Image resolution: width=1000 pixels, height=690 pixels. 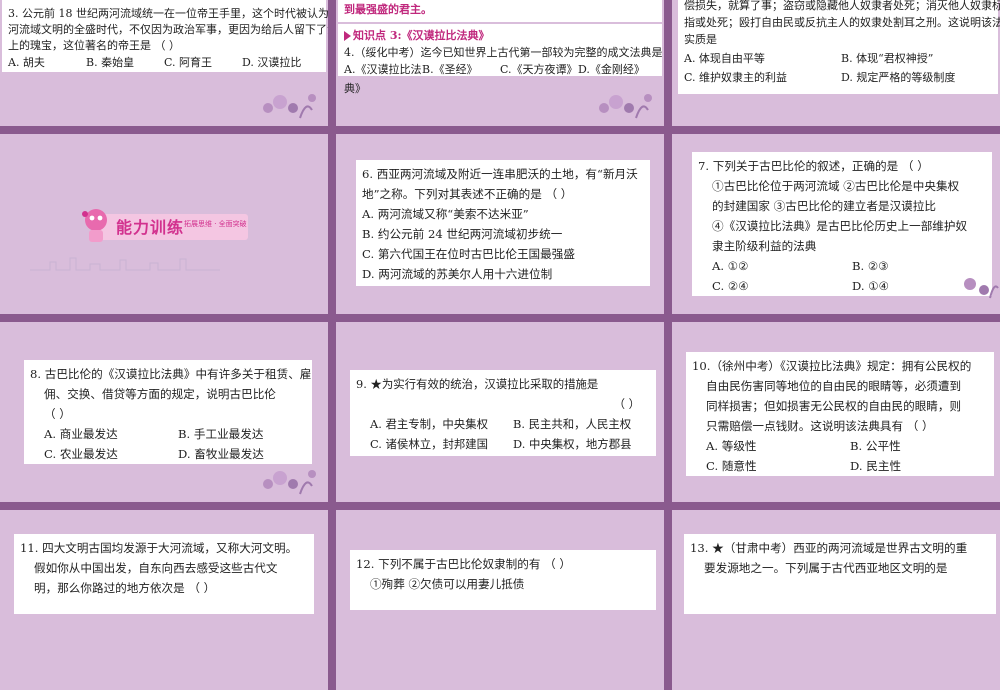 I want to click on question-line: 明，那么你路过的地方依次是 （ ）, so click(x=125, y=588).